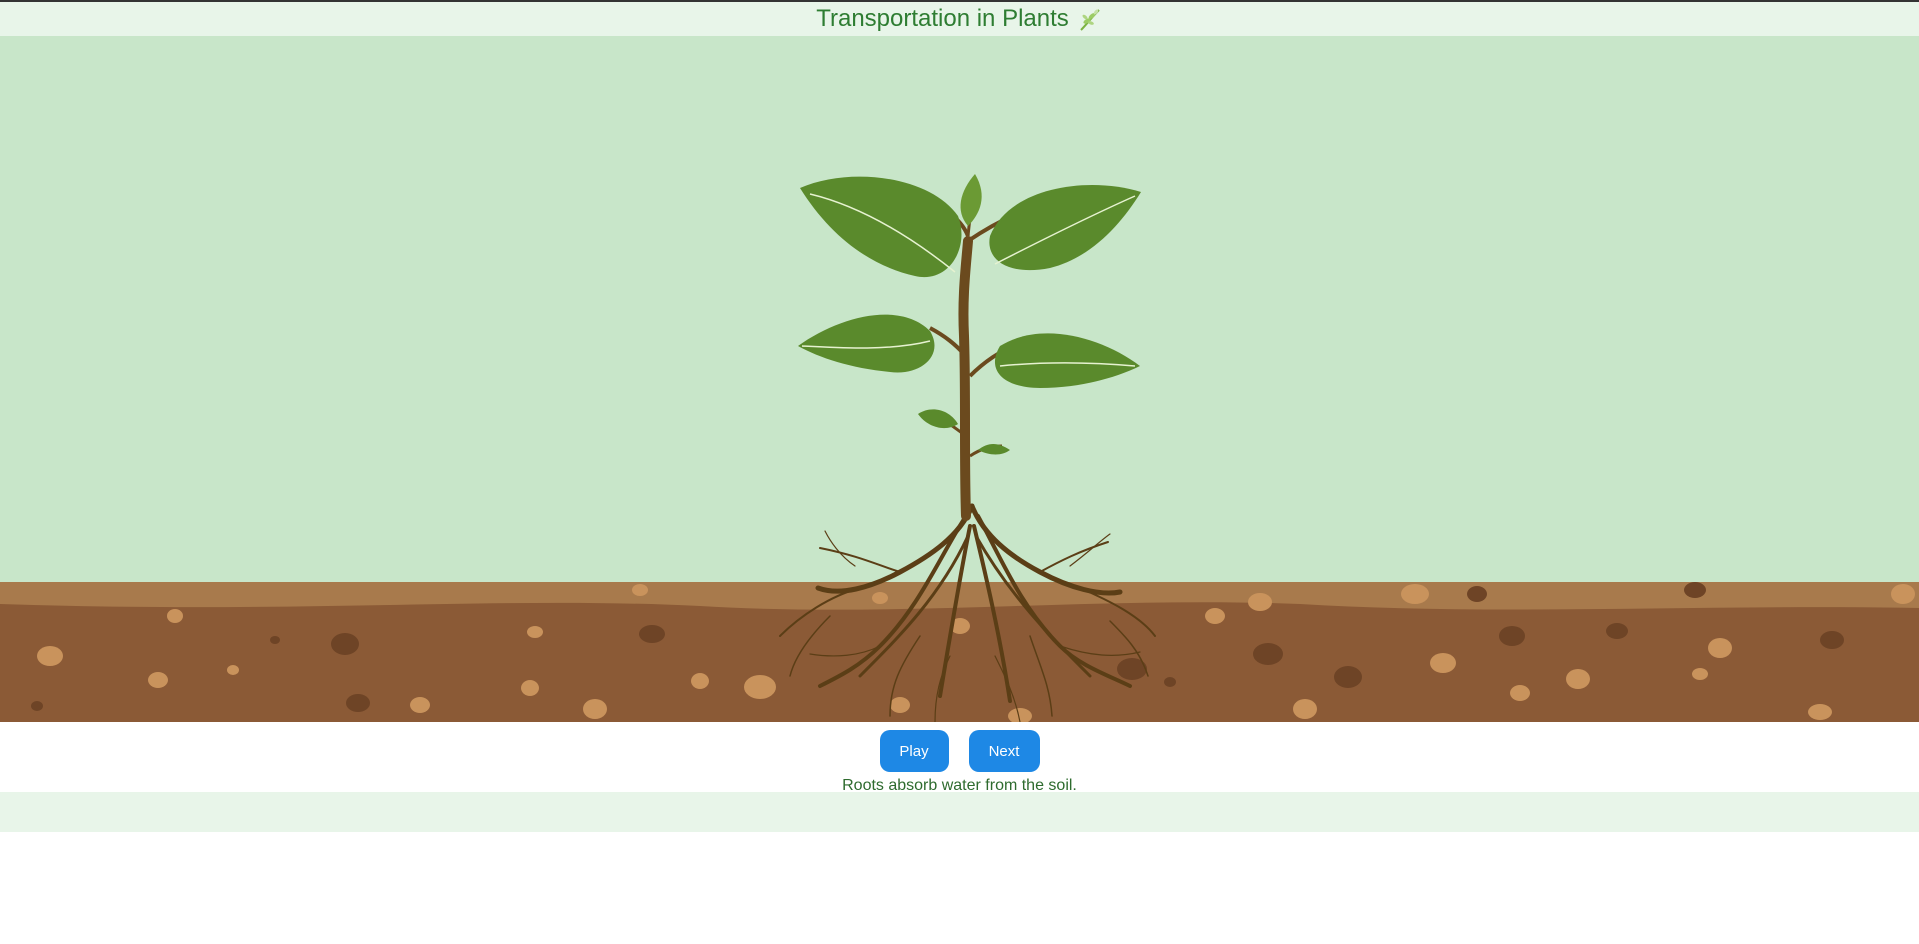 This screenshot has height=944, width=1919. I want to click on play-button: Play, so click(914, 751).